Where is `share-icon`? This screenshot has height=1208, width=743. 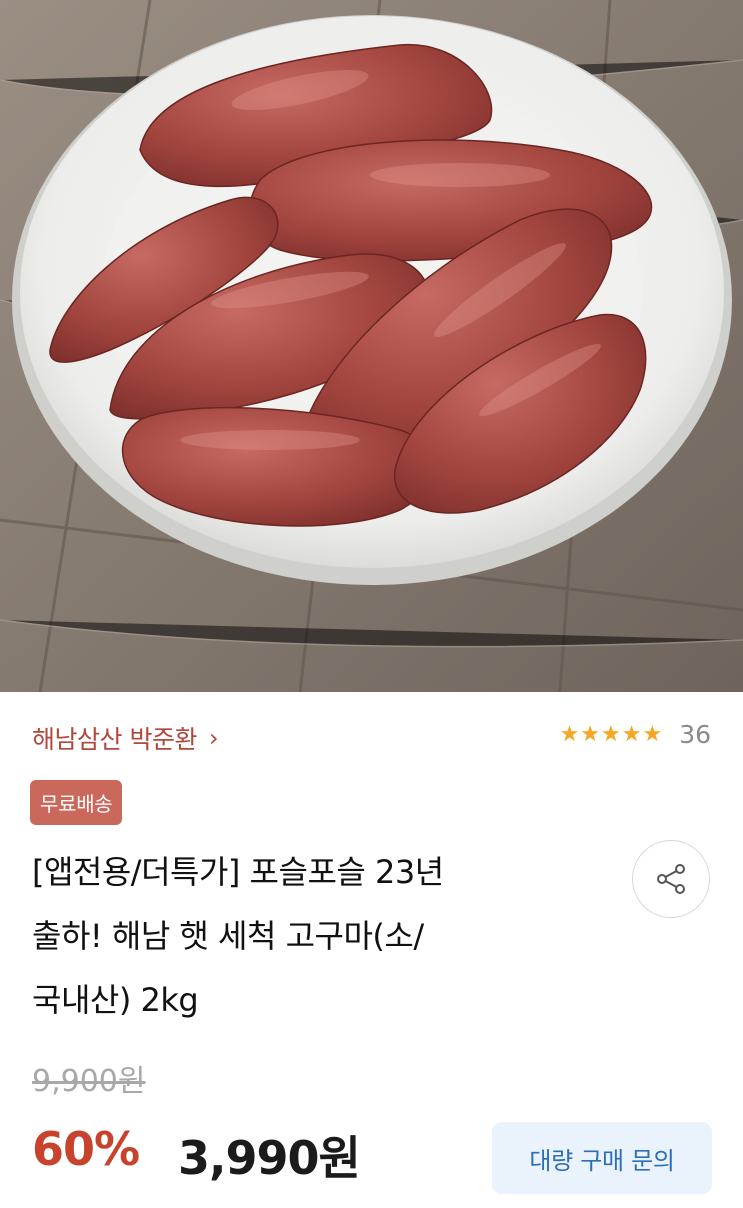 share-icon is located at coordinates (671, 879).